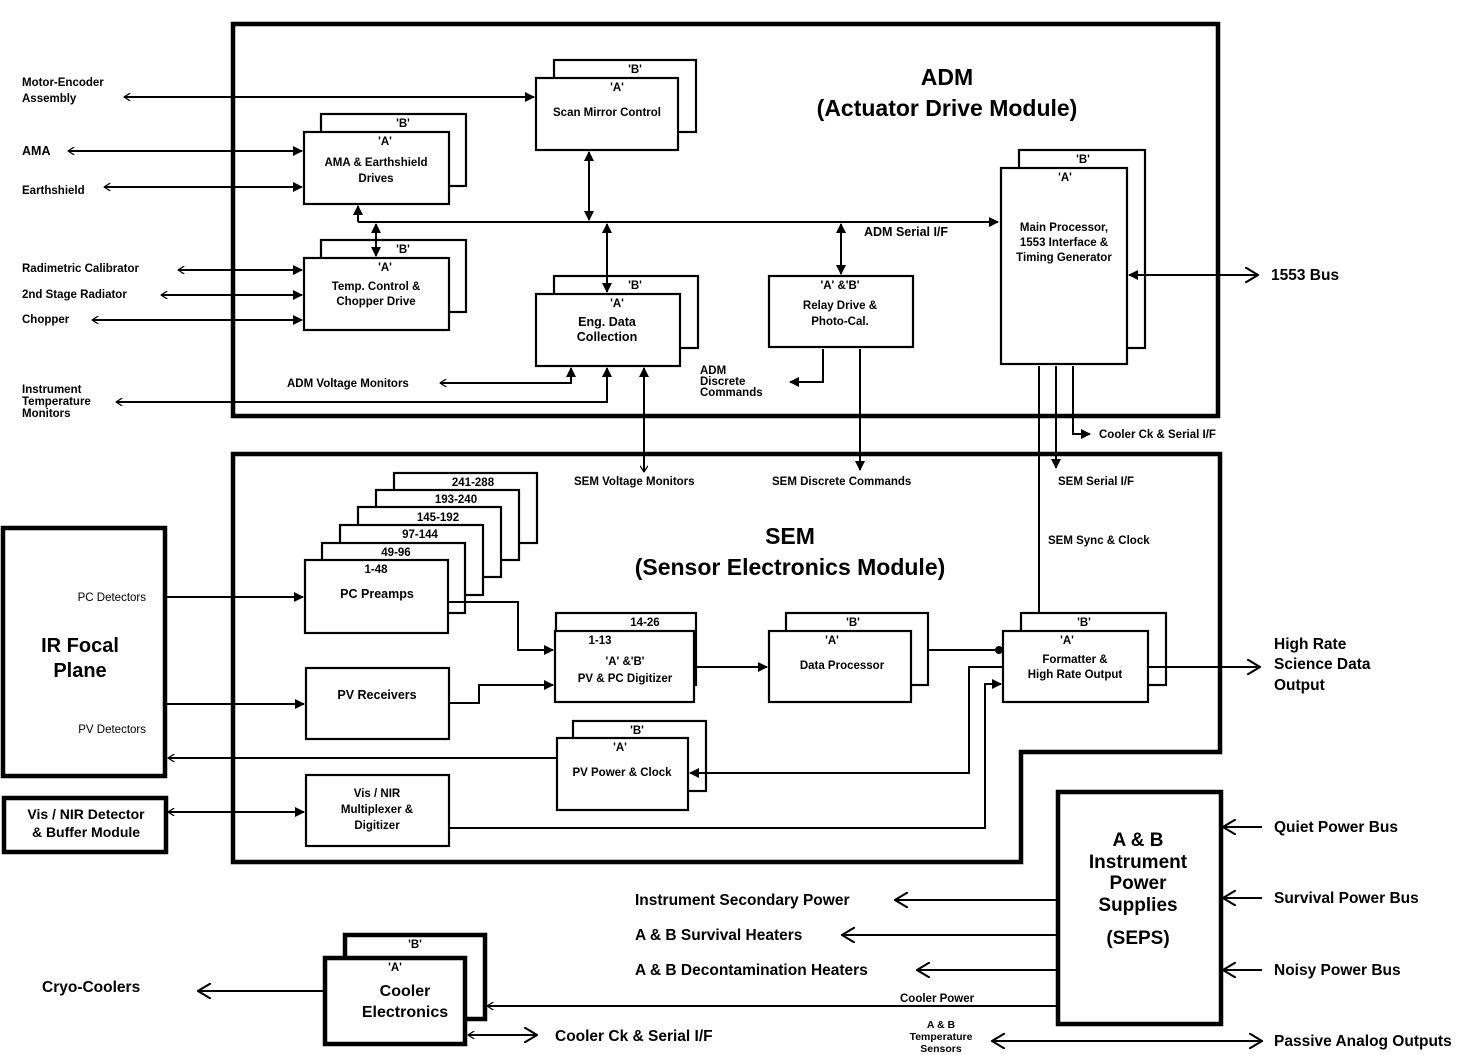 The width and height of the screenshot is (1478, 1055). I want to click on svg-text: Drives, so click(375, 179).